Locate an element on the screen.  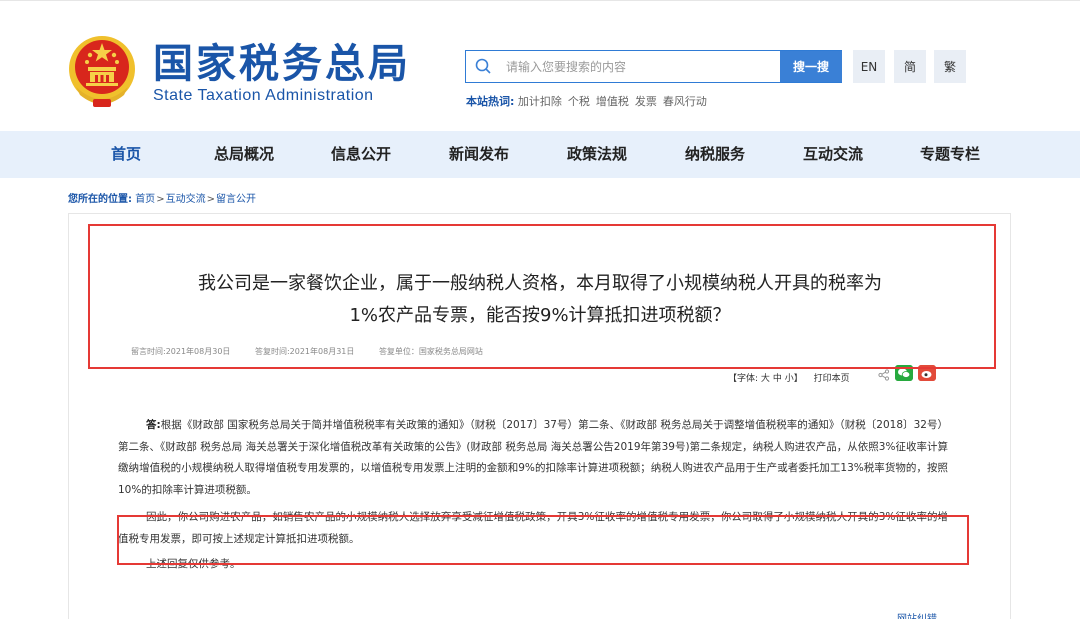
font-size-medium-link: 中 is located at coordinates (777, 379).